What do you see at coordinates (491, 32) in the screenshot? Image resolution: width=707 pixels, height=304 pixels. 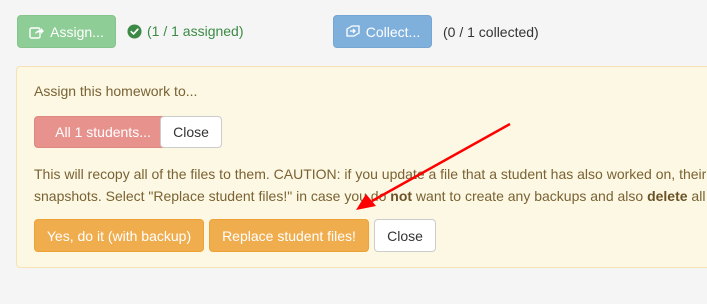 I see `collected-status: (0 / 1 collected)` at bounding box center [491, 32].